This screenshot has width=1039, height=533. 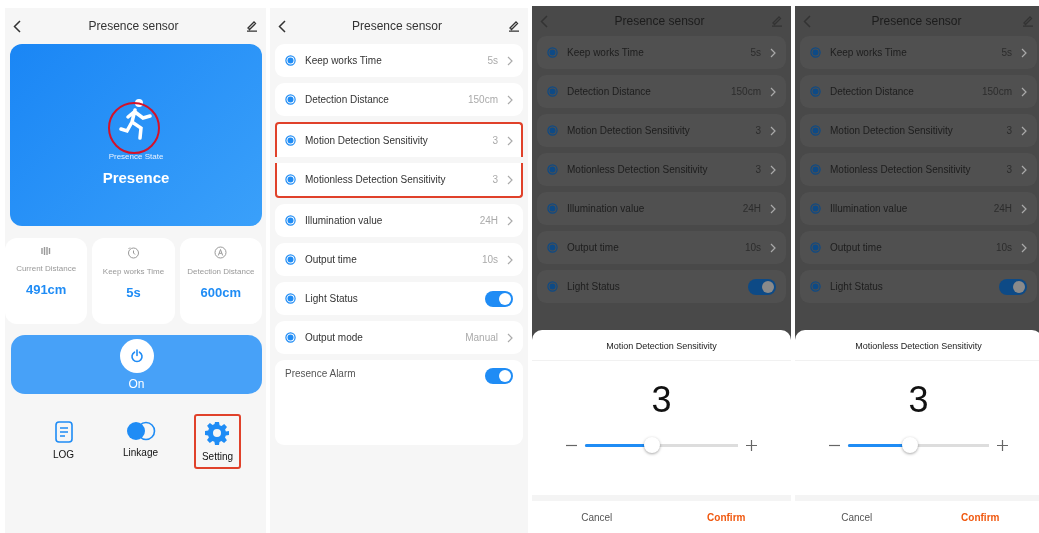 What do you see at coordinates (46, 269) in the screenshot?
I see `stat-label: Current Distance` at bounding box center [46, 269].